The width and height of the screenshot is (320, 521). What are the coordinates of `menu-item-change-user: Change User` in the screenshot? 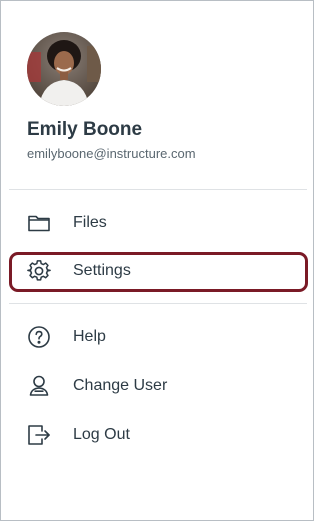 It's located at (158, 386).